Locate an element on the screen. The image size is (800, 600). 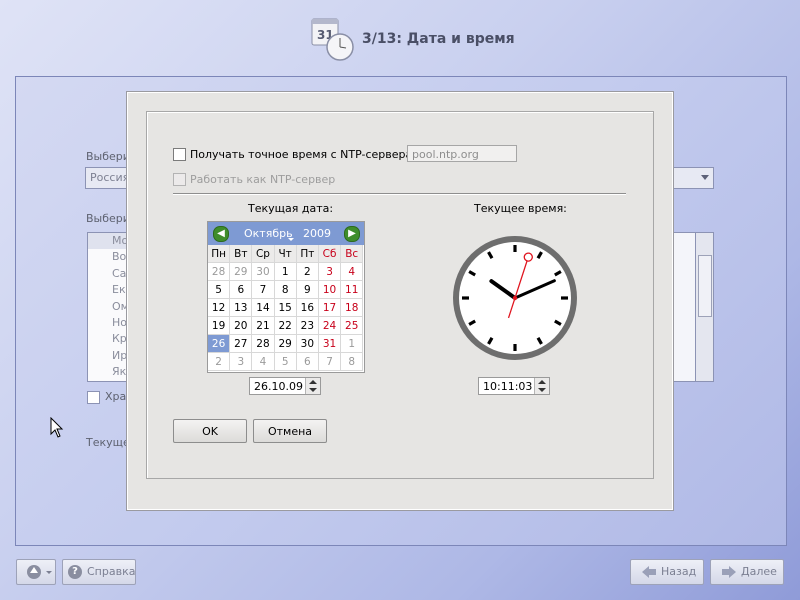
background-timezone-list: Мо Во Са Ек Ом Но Кр Ир Як is located at coordinates (108, 307).